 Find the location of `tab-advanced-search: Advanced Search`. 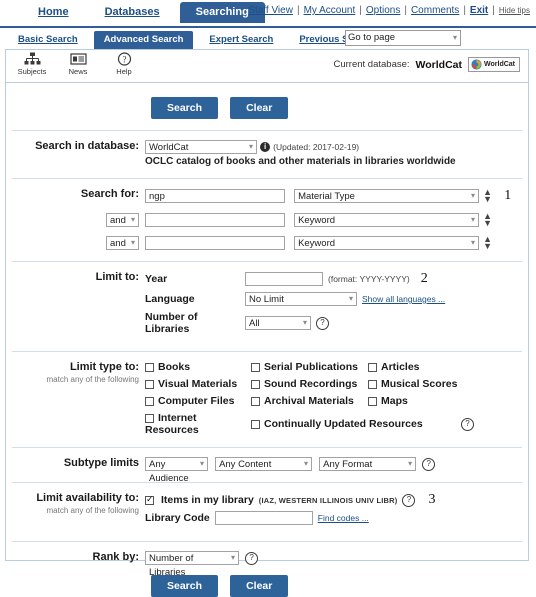

tab-advanced-search: Advanced Search is located at coordinates (143, 40).